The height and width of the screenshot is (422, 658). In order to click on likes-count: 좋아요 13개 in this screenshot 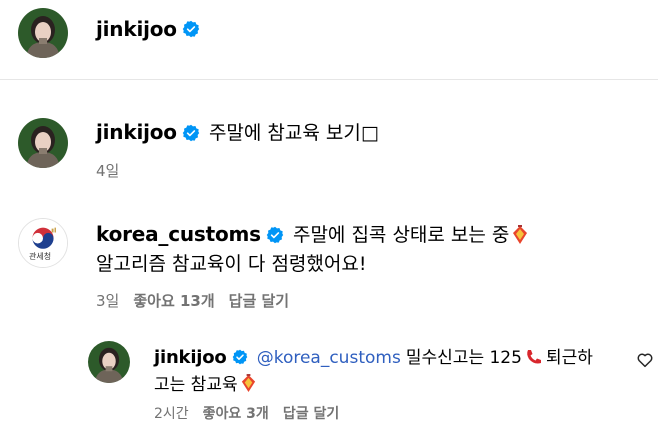, I will do `click(173, 301)`.